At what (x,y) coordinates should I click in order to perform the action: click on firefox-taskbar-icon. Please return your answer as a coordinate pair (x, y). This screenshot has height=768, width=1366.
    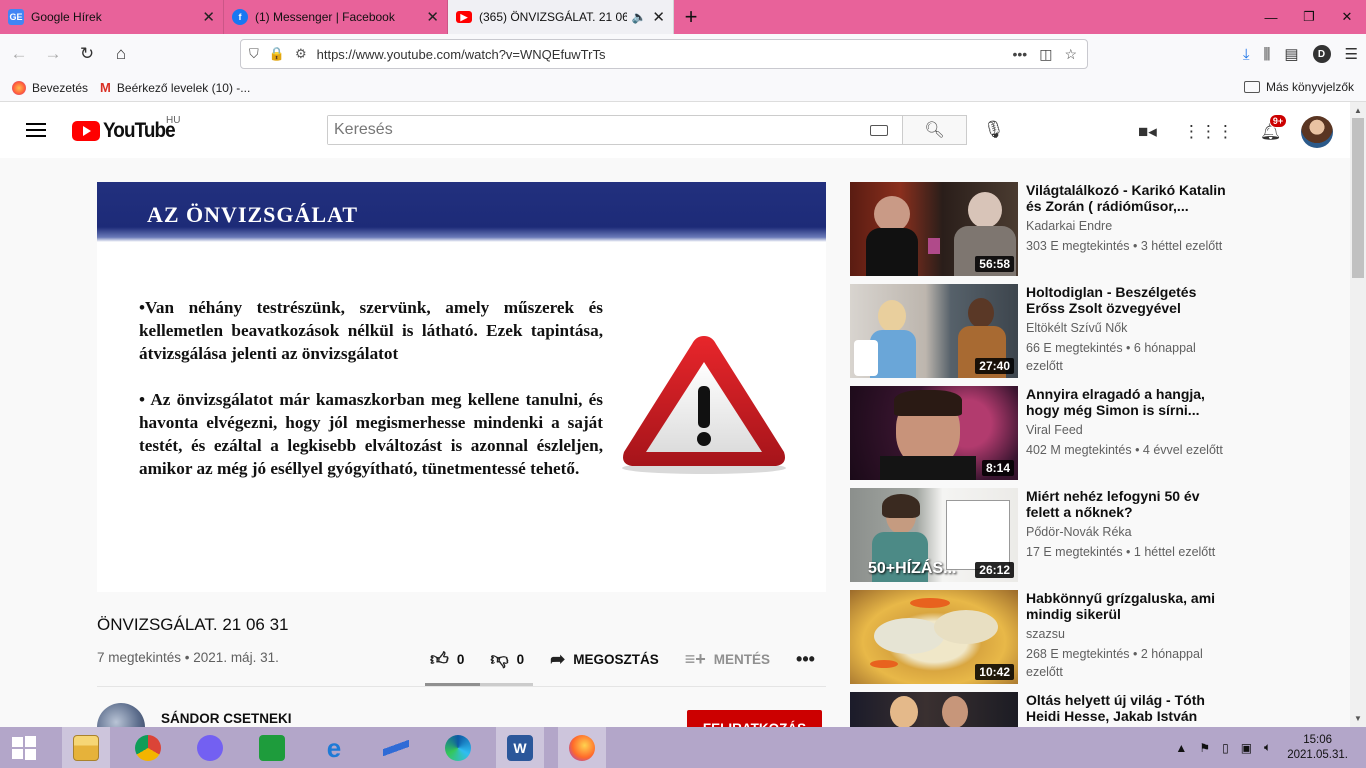
    Looking at the image, I should click on (582, 747).